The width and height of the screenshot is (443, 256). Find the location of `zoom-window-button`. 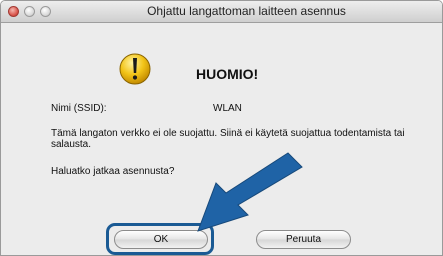

zoom-window-button is located at coordinates (45, 11).